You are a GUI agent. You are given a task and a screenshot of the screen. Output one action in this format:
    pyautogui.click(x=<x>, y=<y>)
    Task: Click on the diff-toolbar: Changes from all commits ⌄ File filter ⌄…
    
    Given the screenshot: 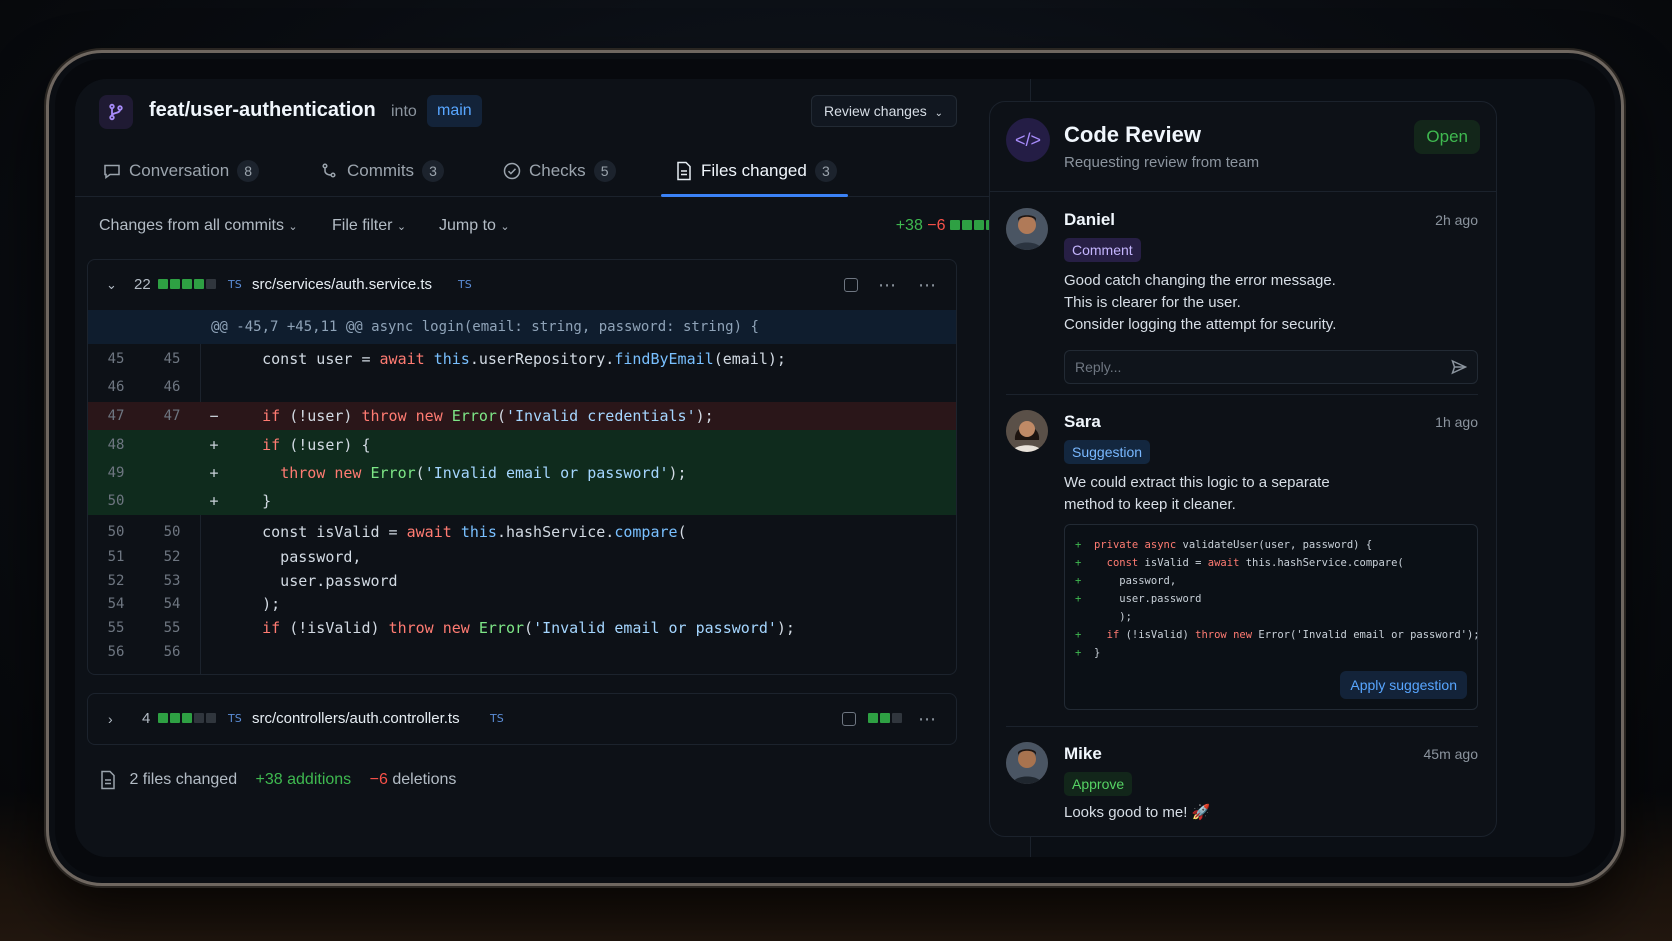 What is the action you would take?
    pyautogui.click(x=554, y=226)
    